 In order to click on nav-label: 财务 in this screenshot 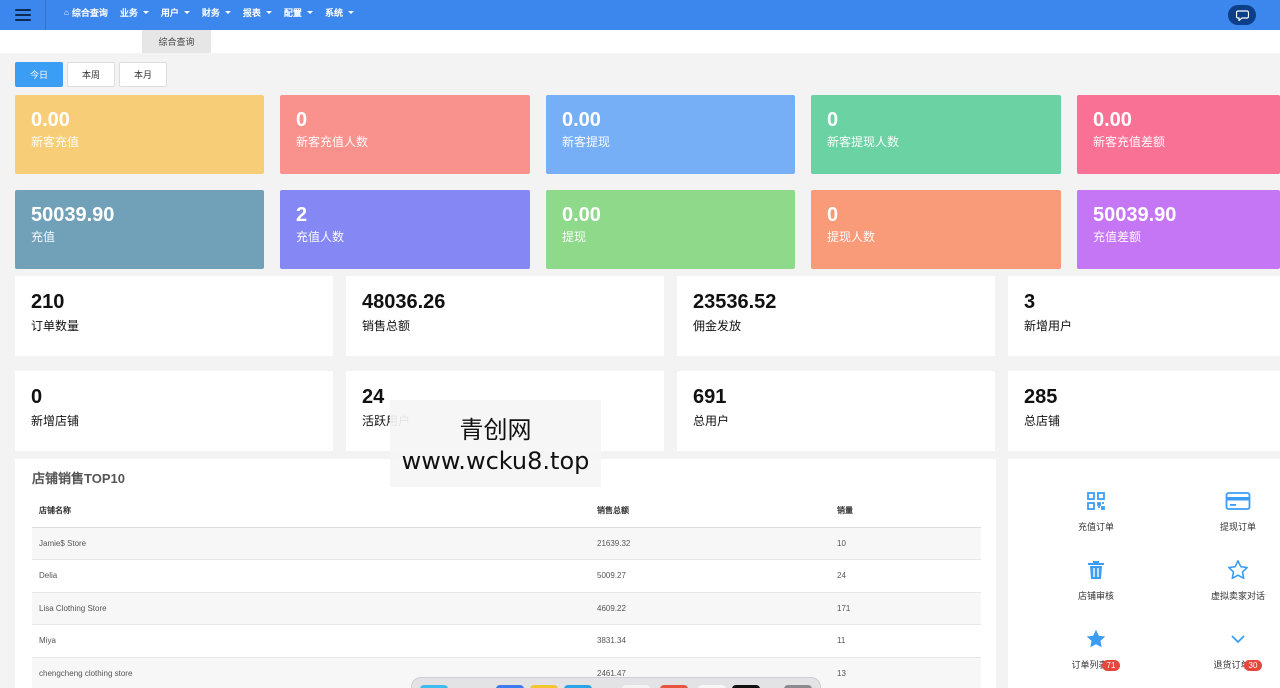, I will do `click(210, 12)`.